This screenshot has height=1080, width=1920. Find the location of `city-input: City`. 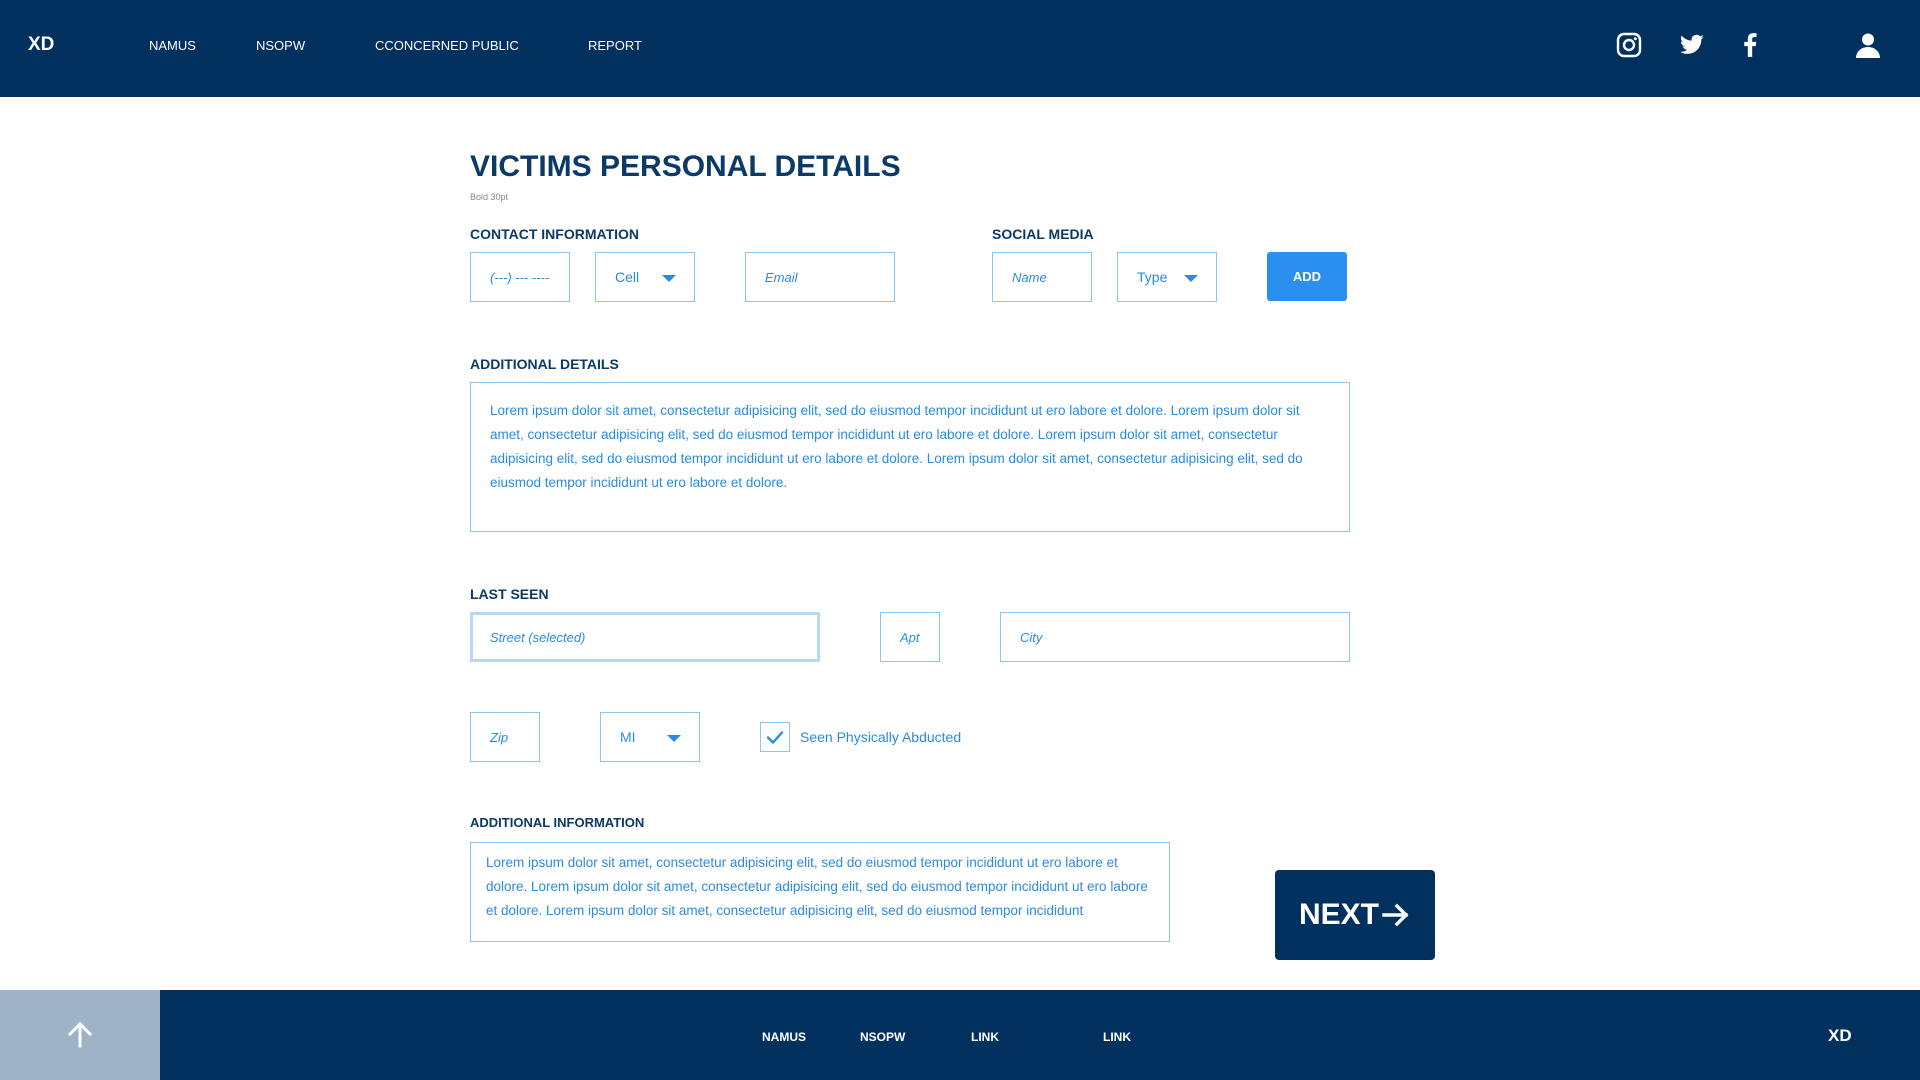

city-input: City is located at coordinates (1175, 637).